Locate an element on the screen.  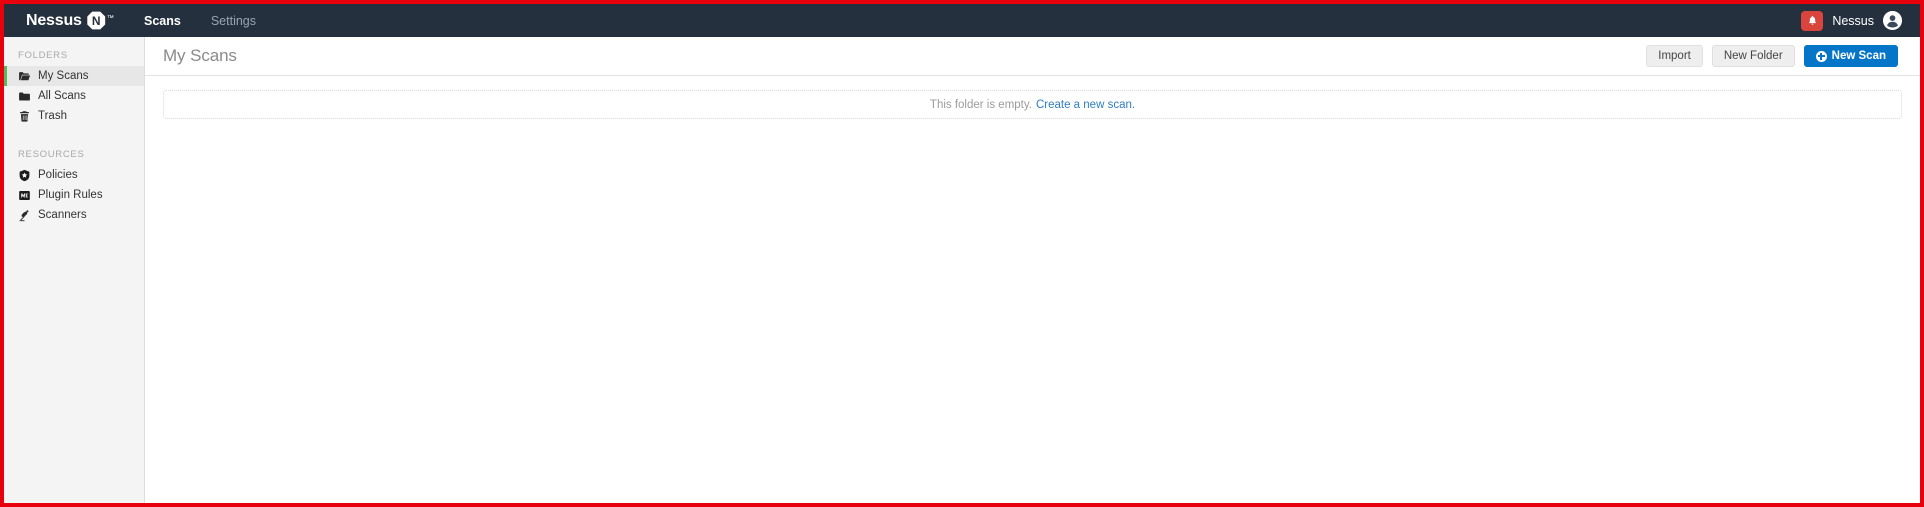
sidebar-item-policies: Policies is located at coordinates (74, 175).